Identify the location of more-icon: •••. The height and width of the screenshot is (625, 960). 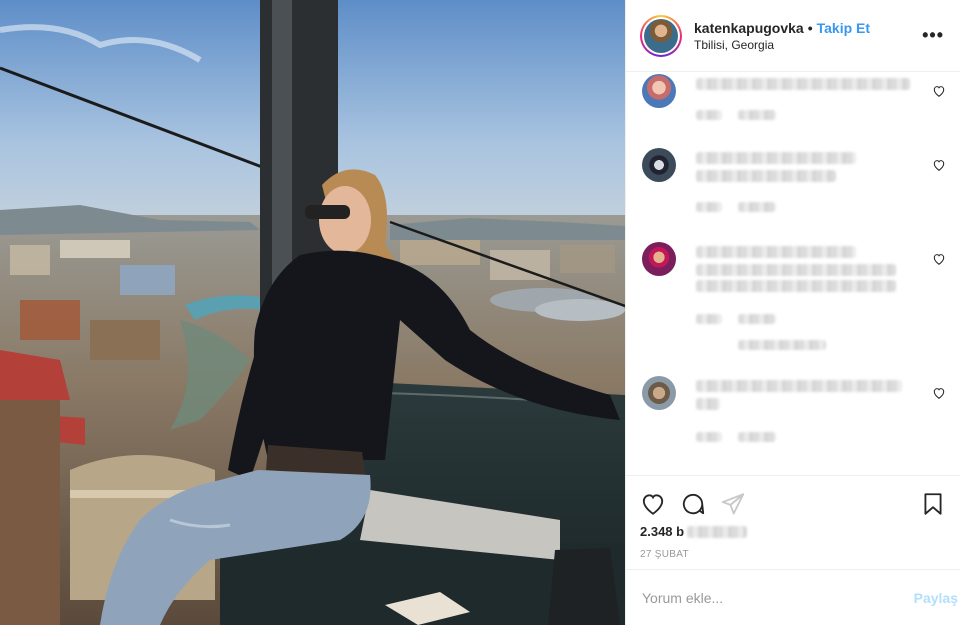
(933, 35).